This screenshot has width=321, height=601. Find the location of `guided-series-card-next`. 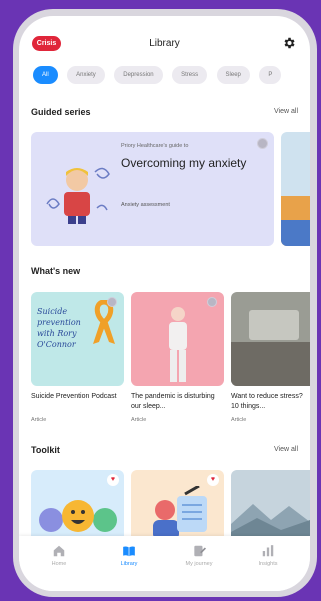

guided-series-card-next is located at coordinates (295, 189).